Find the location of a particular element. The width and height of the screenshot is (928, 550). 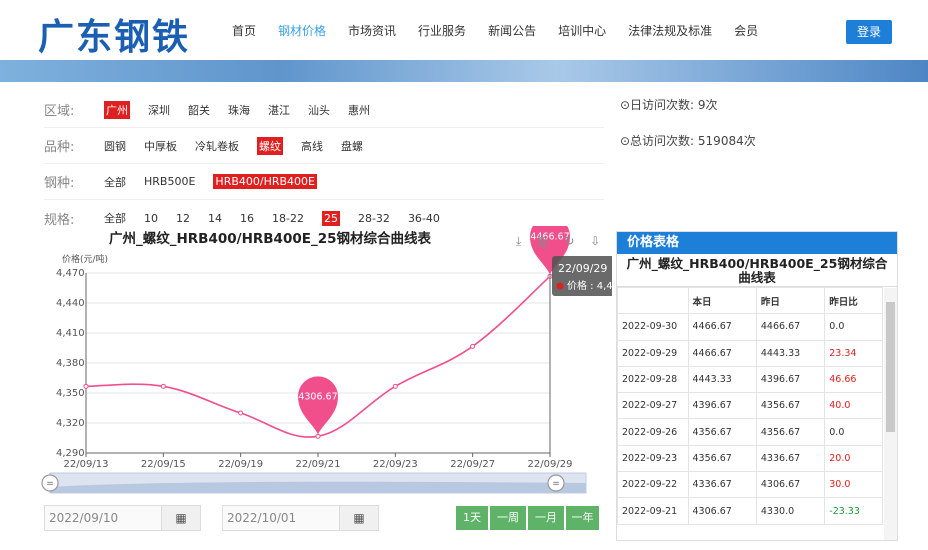

table-cell: 2022-09-30 is located at coordinates (653, 327).